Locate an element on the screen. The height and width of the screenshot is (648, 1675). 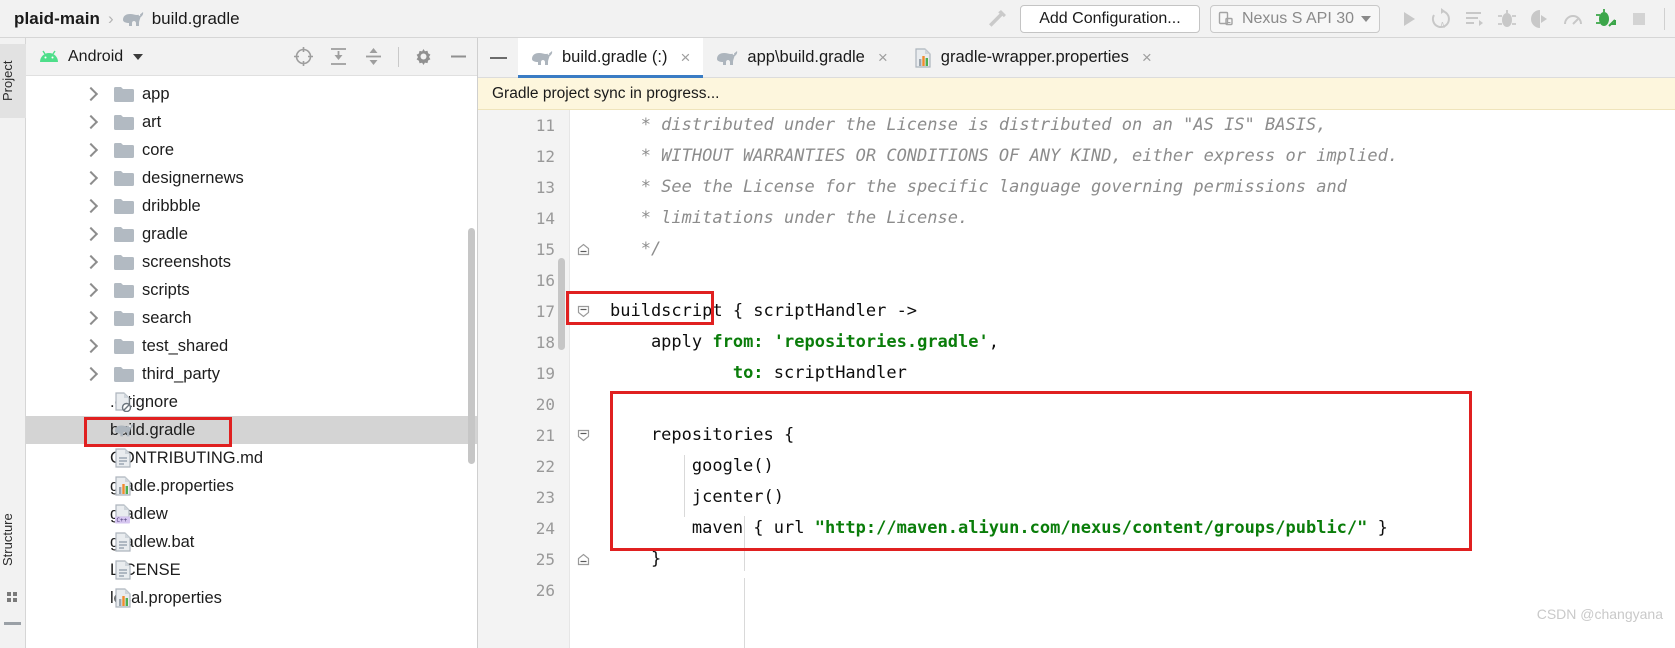
sync-gradle-icon is located at coordinates (1606, 19).